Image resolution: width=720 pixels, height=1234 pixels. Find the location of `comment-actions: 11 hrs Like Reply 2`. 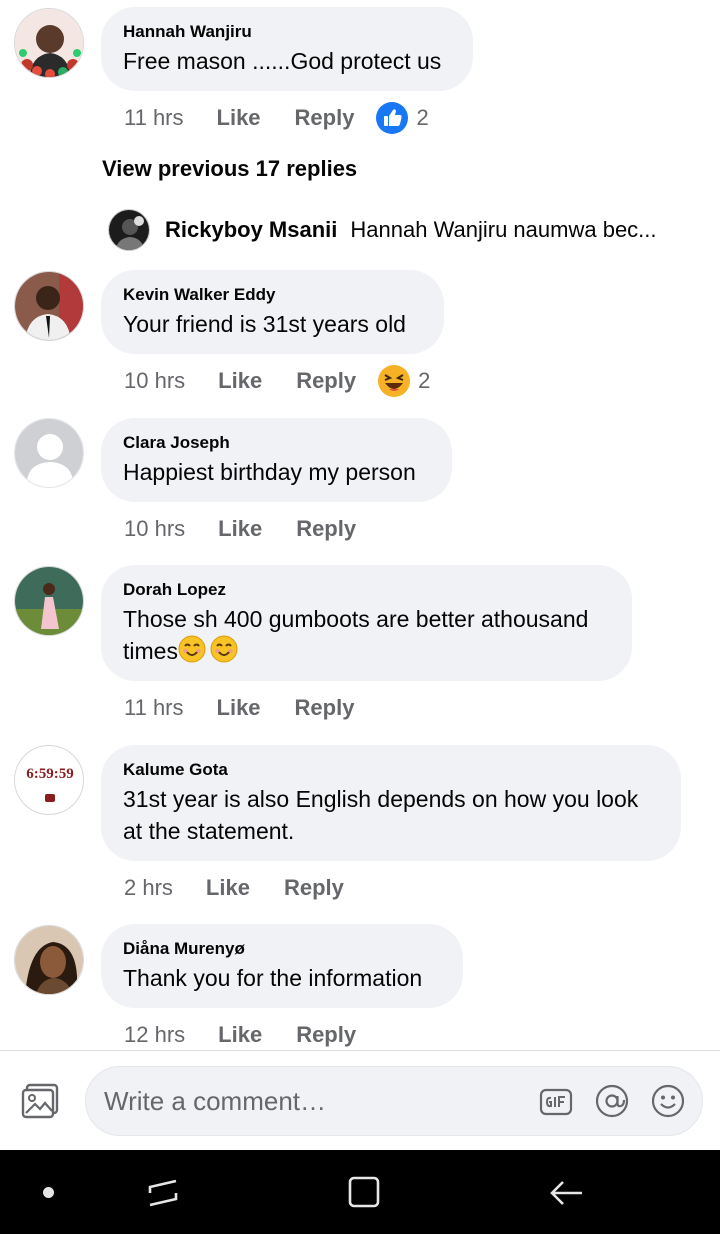

comment-actions: 11 hrs Like Reply 2 is located at coordinates (276, 118).